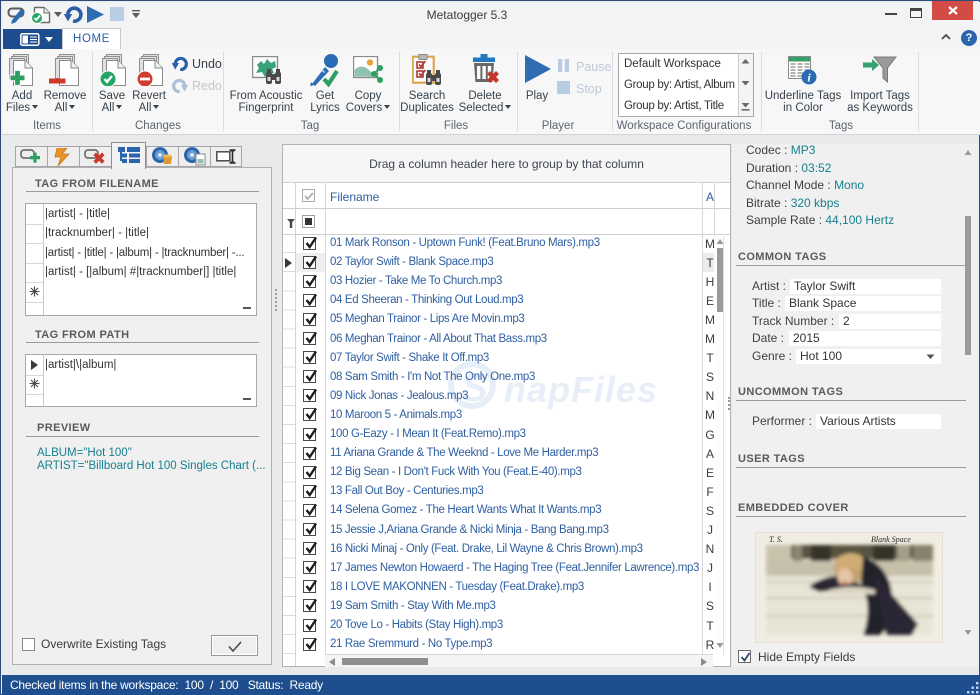  I want to click on svg-text: Blank Space, so click(891, 539).